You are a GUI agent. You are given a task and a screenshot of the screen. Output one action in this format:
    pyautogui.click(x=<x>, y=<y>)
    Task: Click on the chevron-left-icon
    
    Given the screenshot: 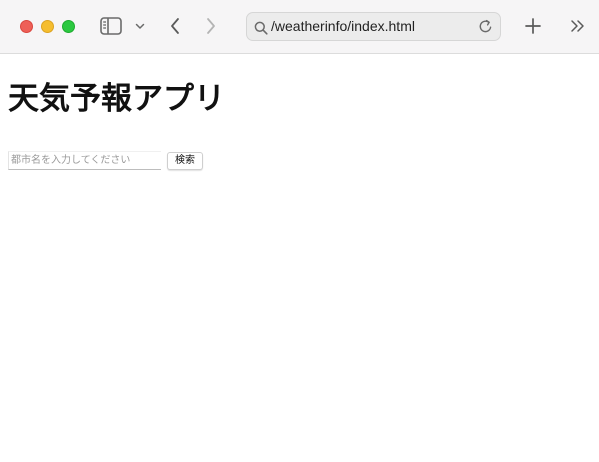 What is the action you would take?
    pyautogui.click(x=175, y=26)
    